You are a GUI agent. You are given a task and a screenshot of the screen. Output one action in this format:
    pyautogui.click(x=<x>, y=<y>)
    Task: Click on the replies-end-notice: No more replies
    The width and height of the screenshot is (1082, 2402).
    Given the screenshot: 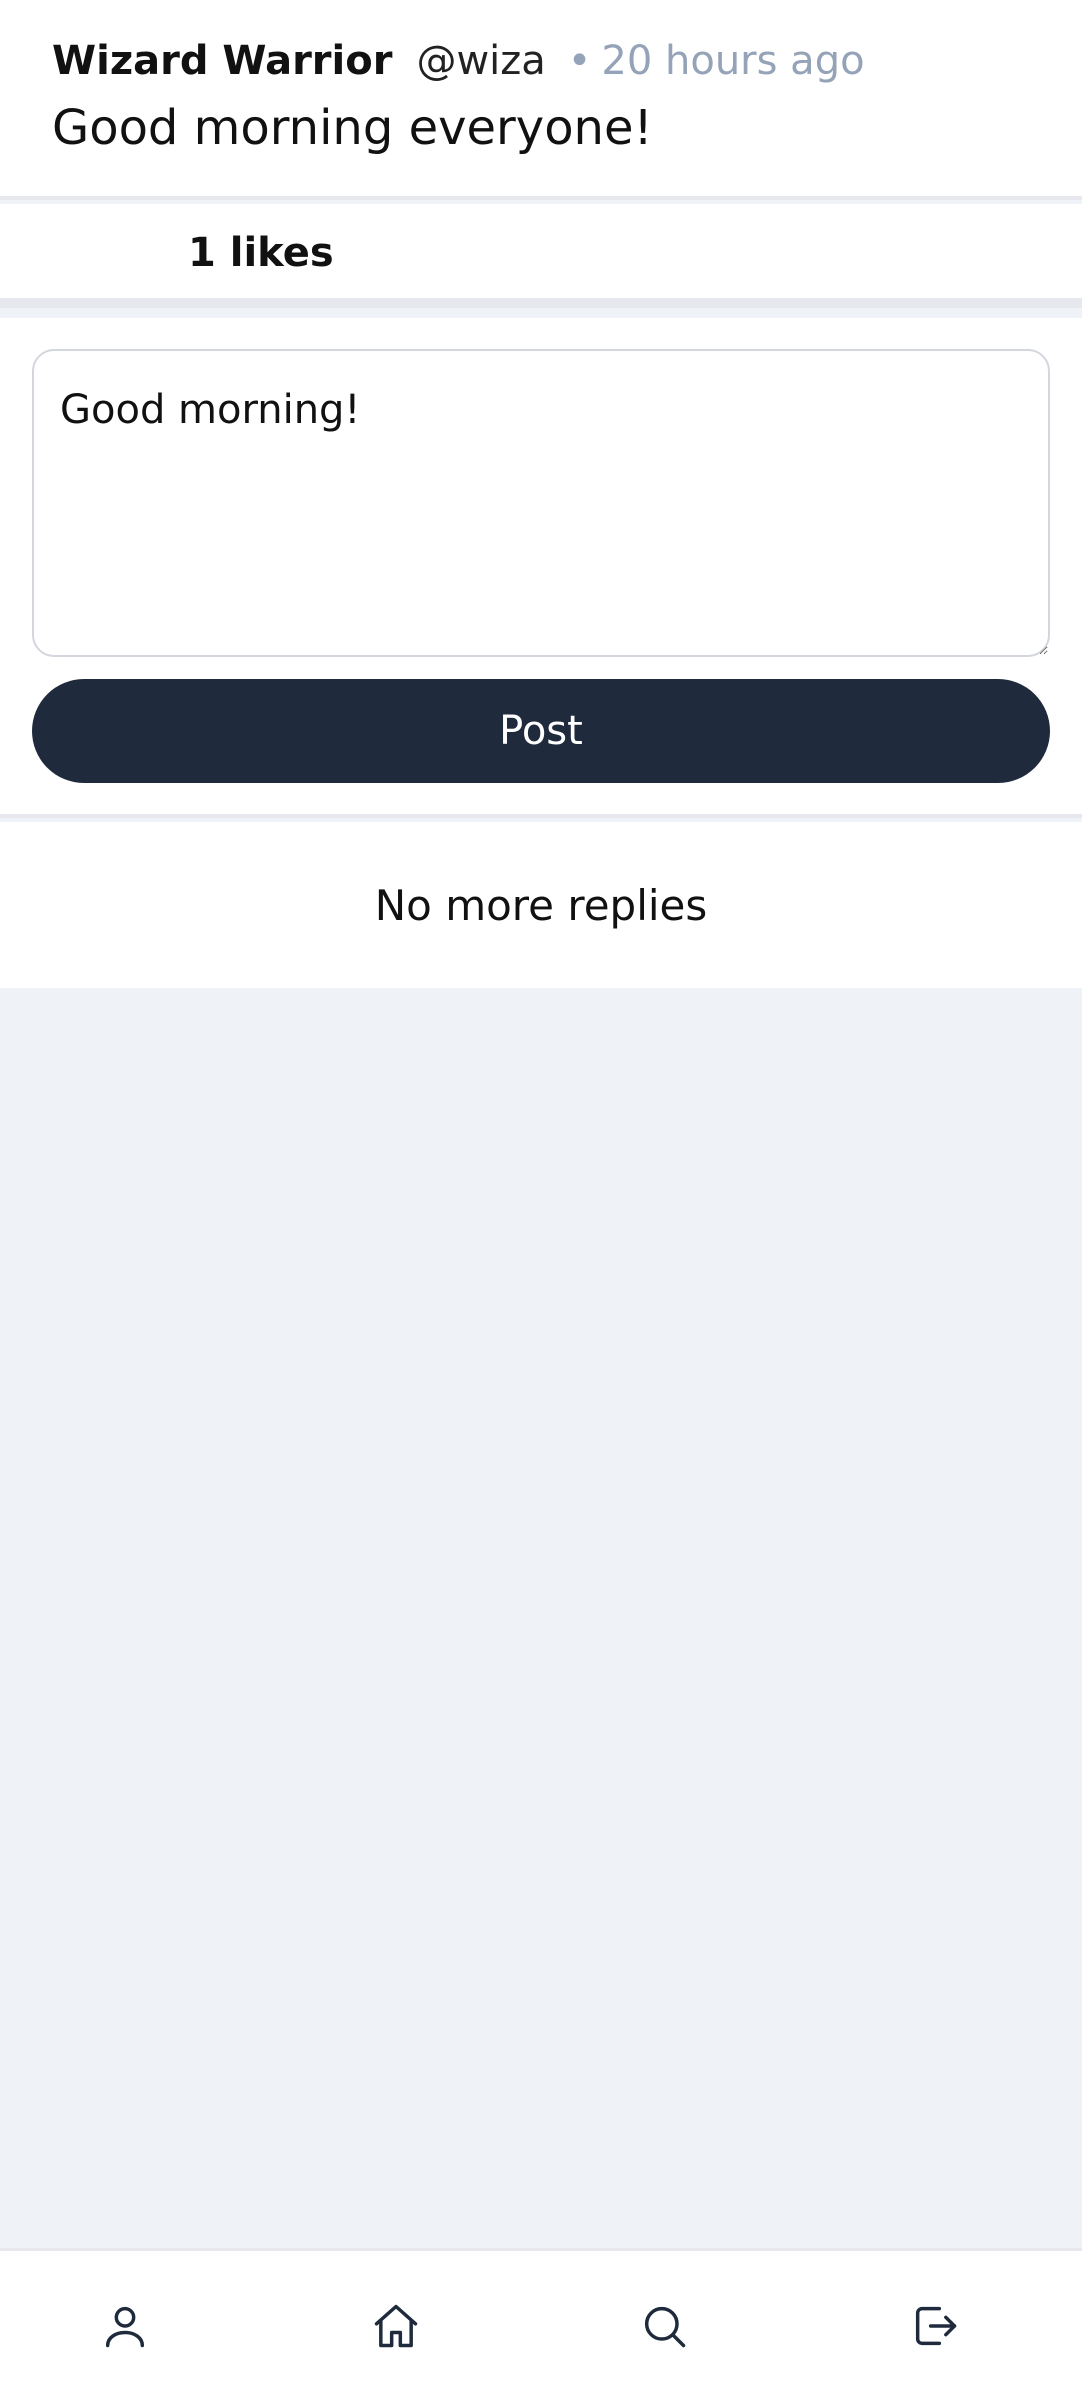 What is the action you would take?
    pyautogui.click(x=541, y=905)
    